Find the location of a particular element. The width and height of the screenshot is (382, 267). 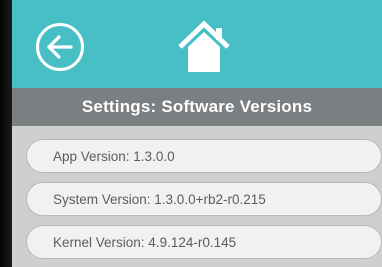

arrow-left-icon is located at coordinates (60, 47).